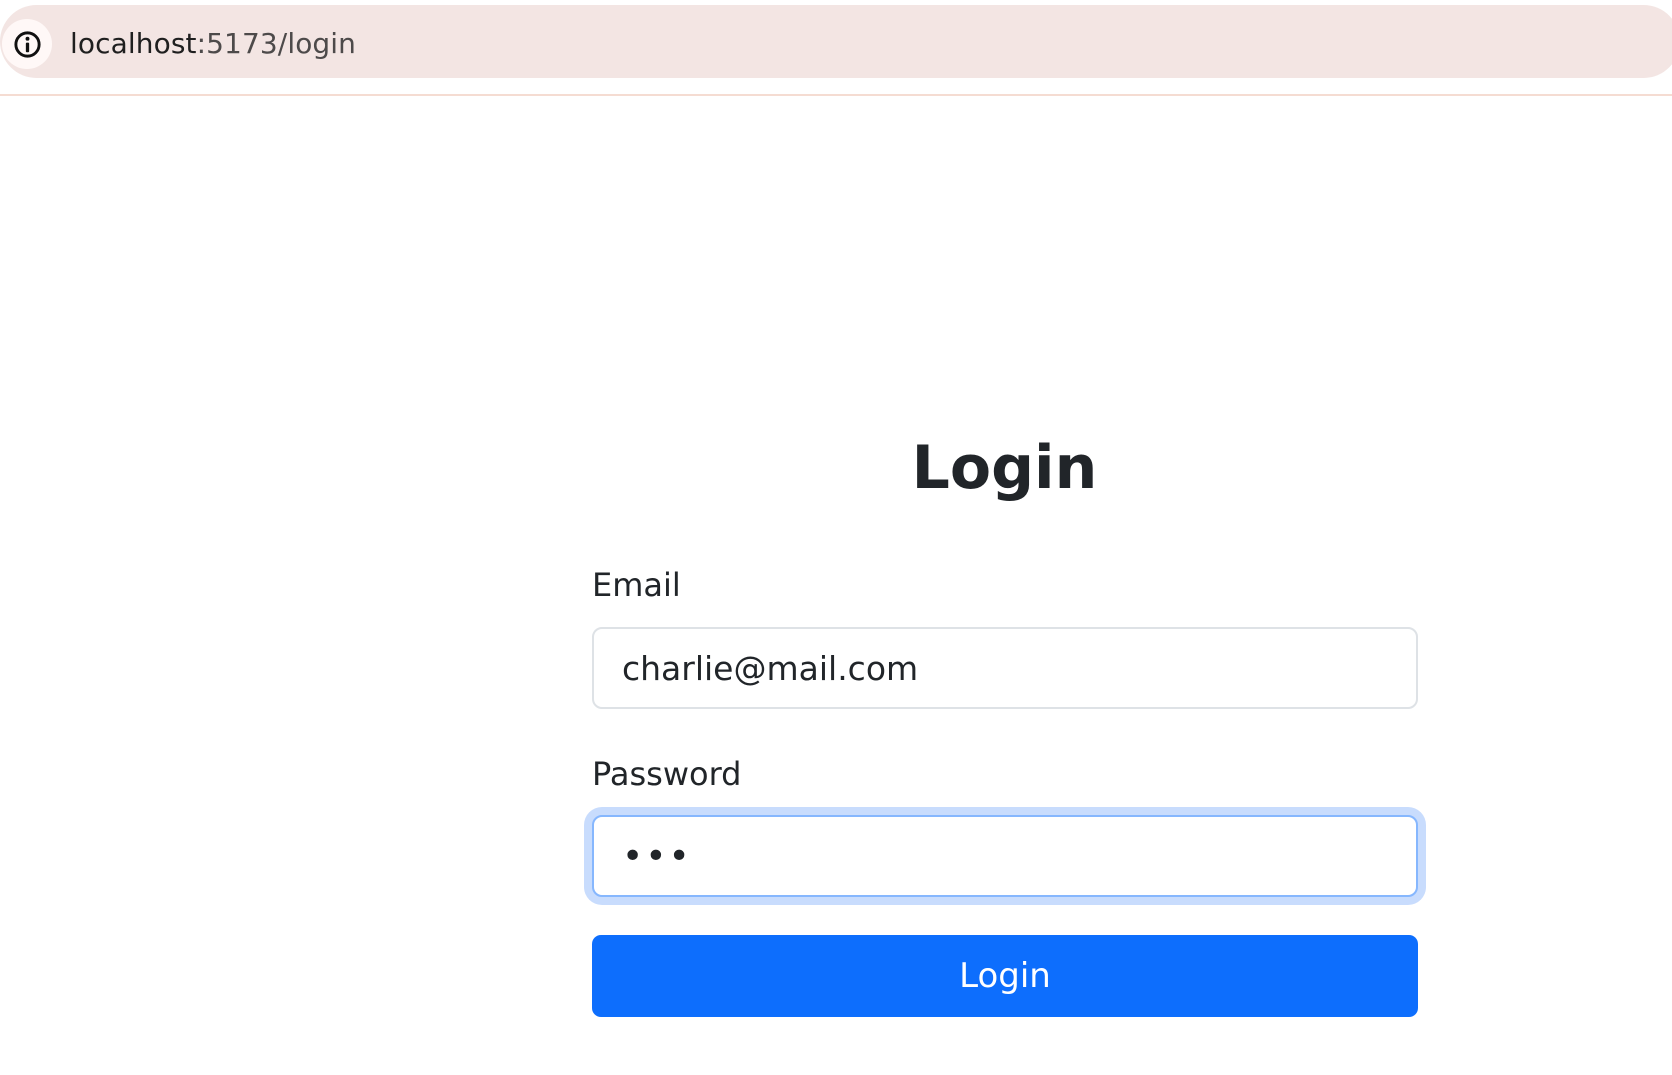 Image resolution: width=1672 pixels, height=1075 pixels. I want to click on password-field, so click(1005, 856).